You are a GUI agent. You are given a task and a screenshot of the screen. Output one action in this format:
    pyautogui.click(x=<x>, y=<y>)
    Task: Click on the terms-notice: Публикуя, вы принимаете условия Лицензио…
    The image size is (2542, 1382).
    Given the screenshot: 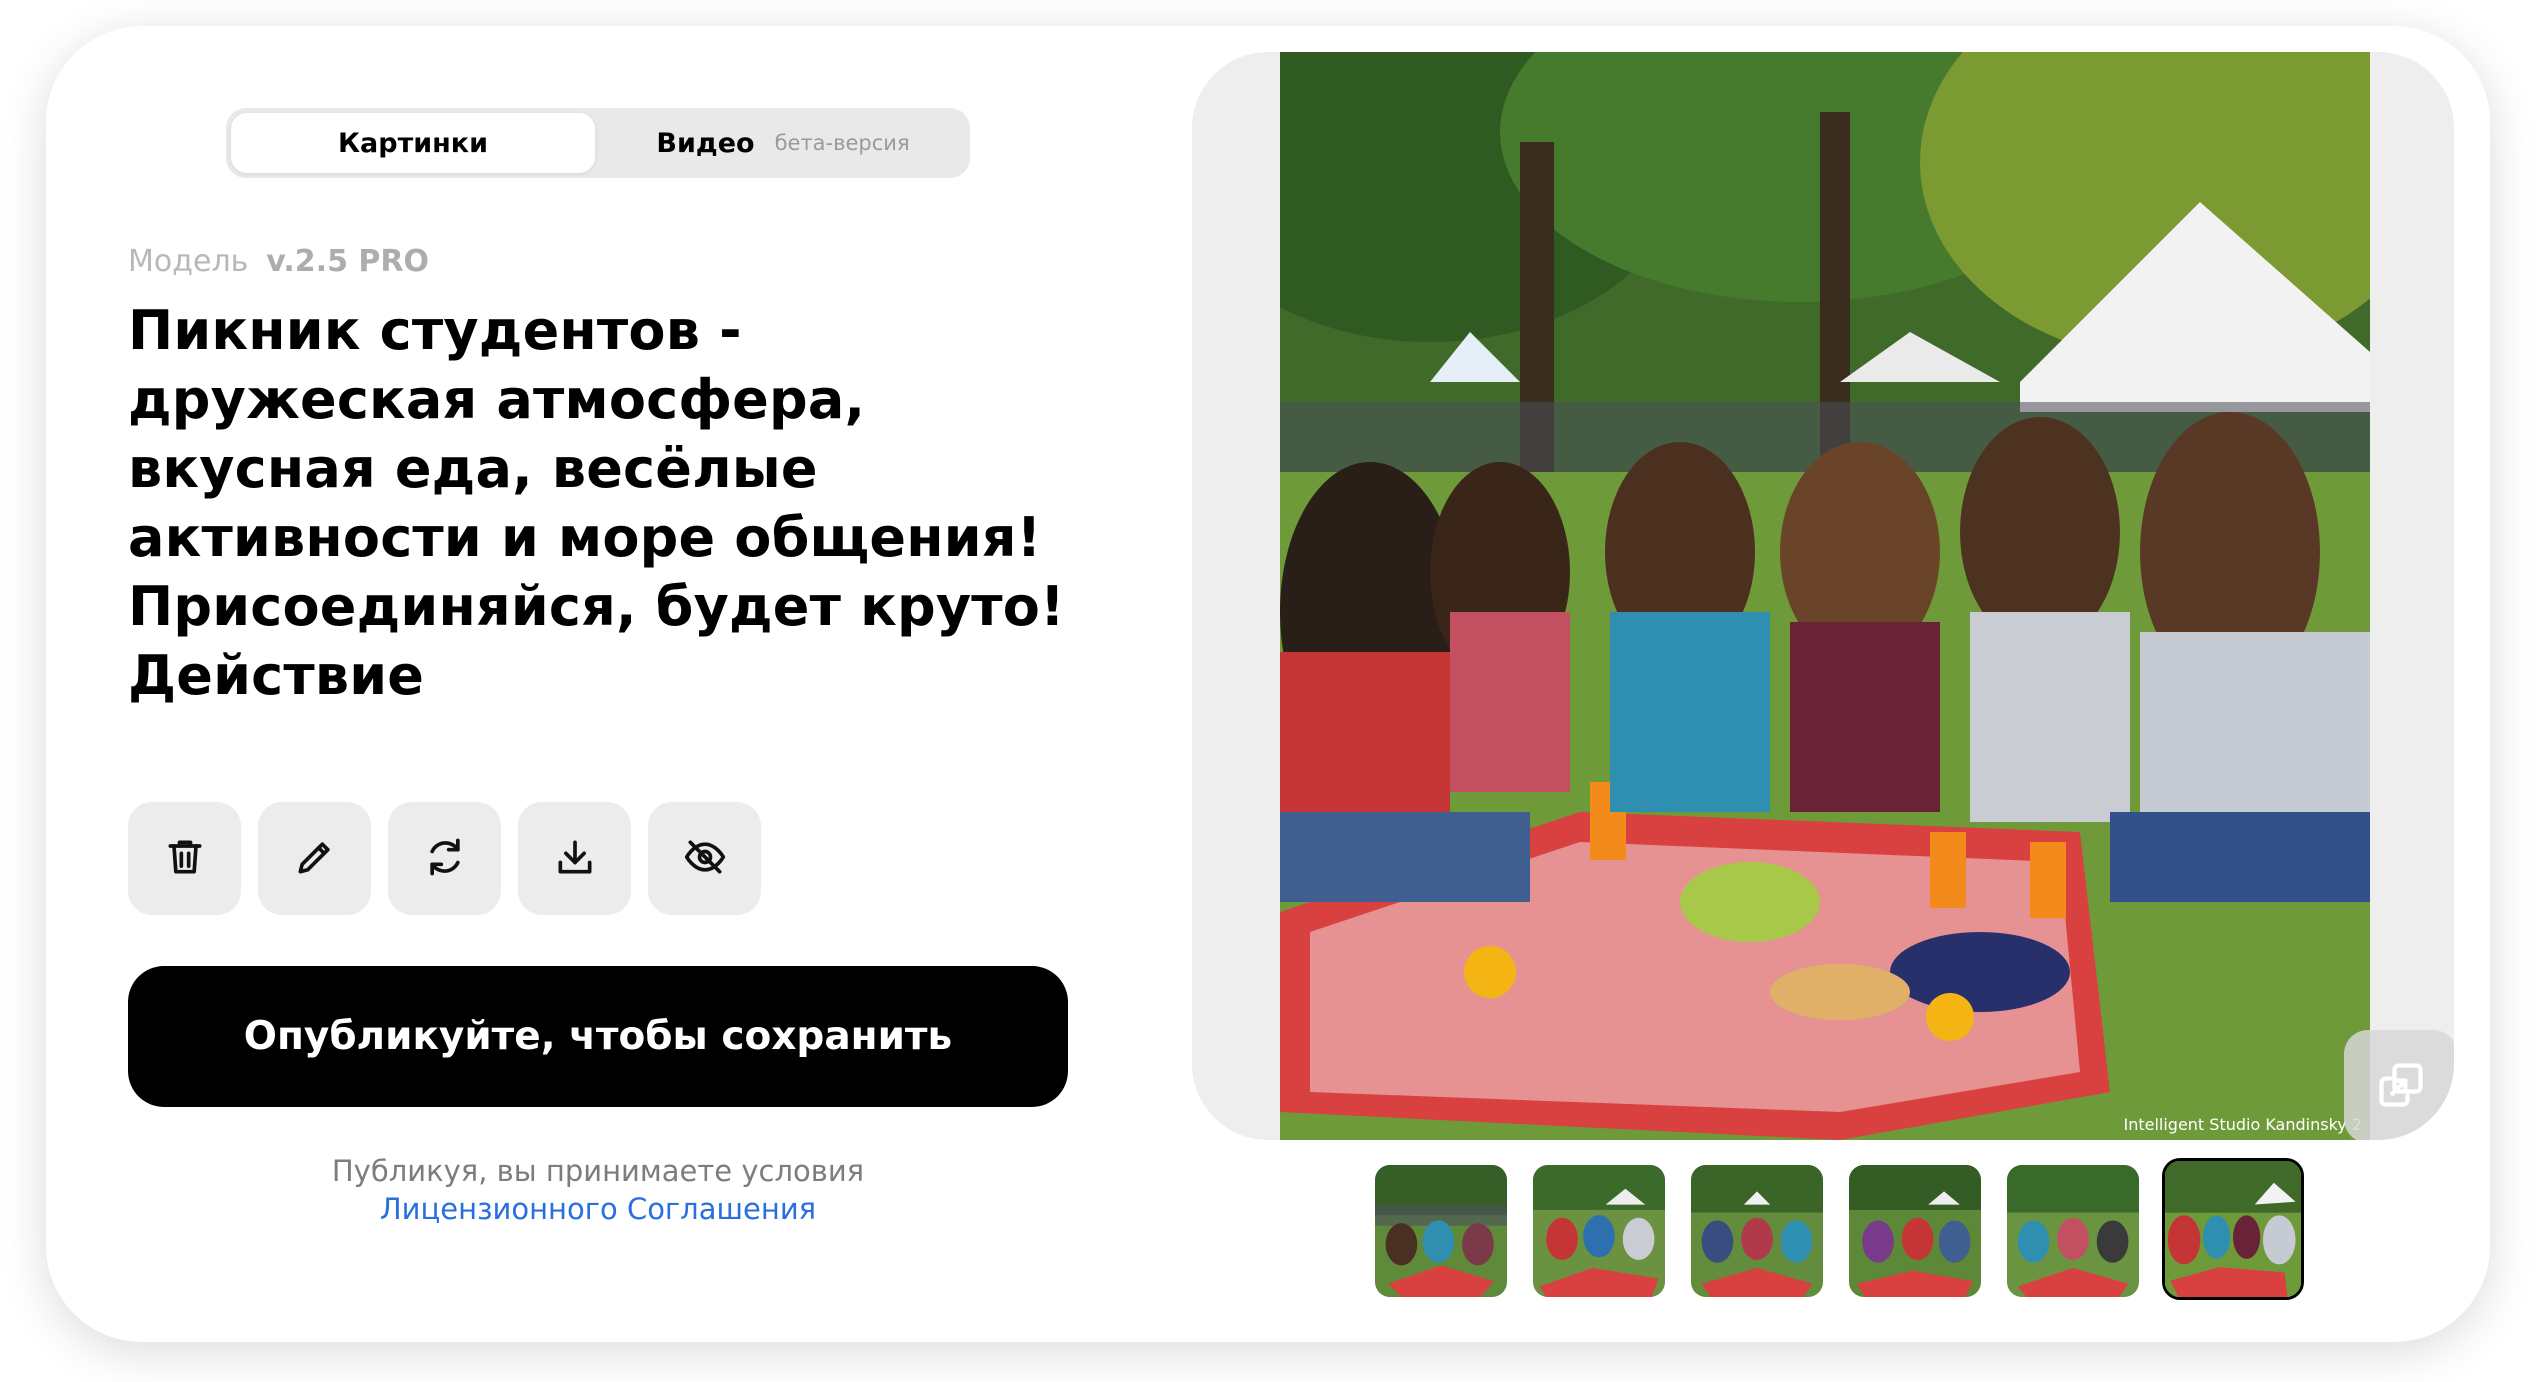 What is the action you would take?
    pyautogui.click(x=598, y=1190)
    